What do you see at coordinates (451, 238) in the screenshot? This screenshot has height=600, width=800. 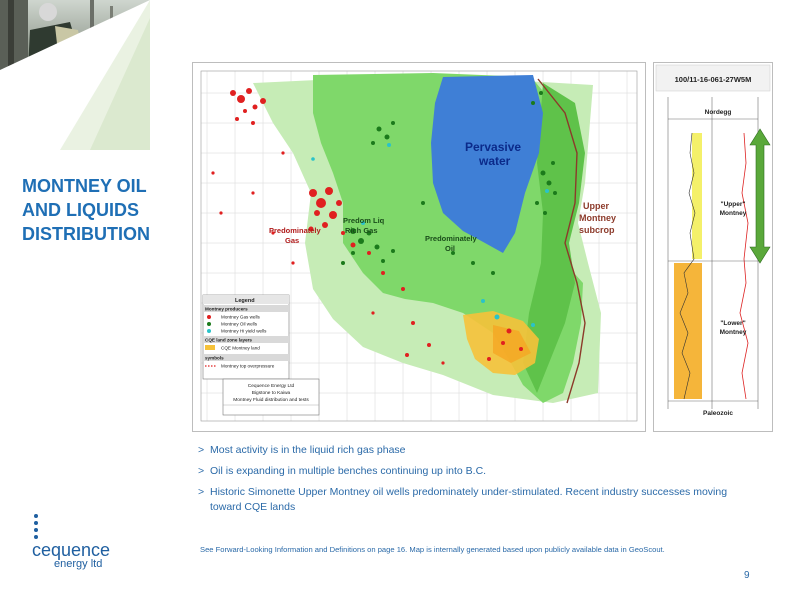 I see `label-predominately-oil-1: Predominately` at bounding box center [451, 238].